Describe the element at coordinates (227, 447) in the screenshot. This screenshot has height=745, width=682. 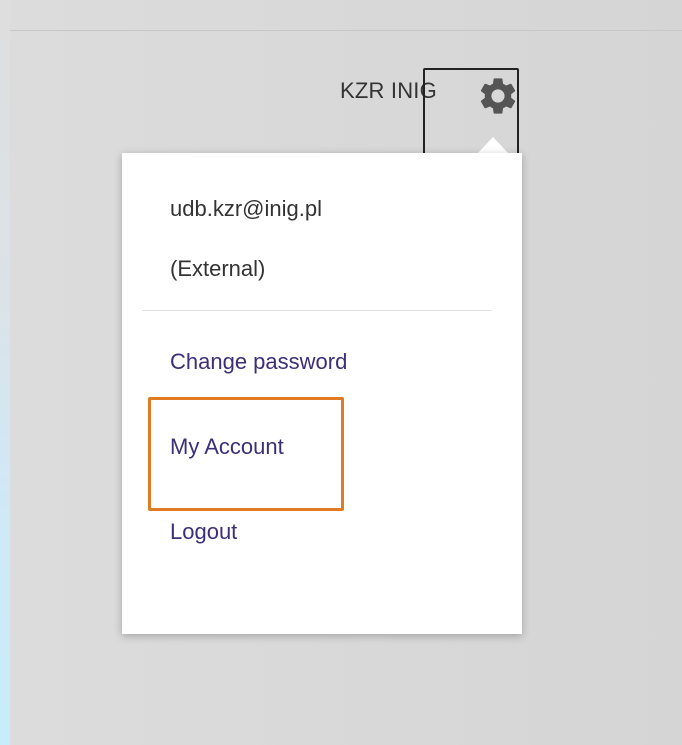
I see `my-account-link: My Account` at that location.